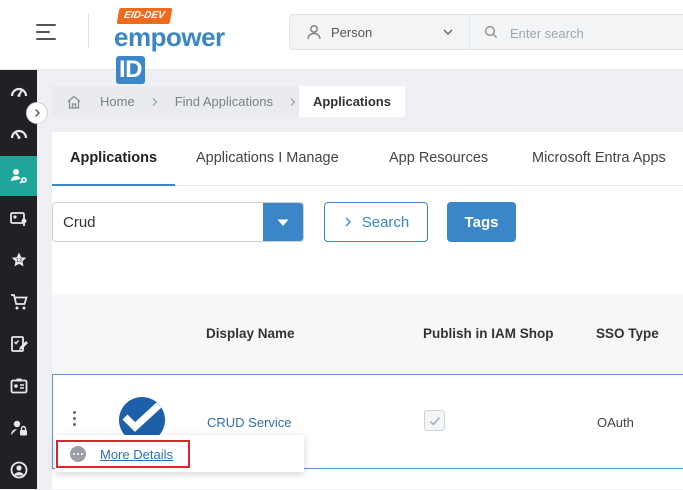 This screenshot has width=683, height=490. What do you see at coordinates (448, 32) in the screenshot?
I see `chevron-down-icon` at bounding box center [448, 32].